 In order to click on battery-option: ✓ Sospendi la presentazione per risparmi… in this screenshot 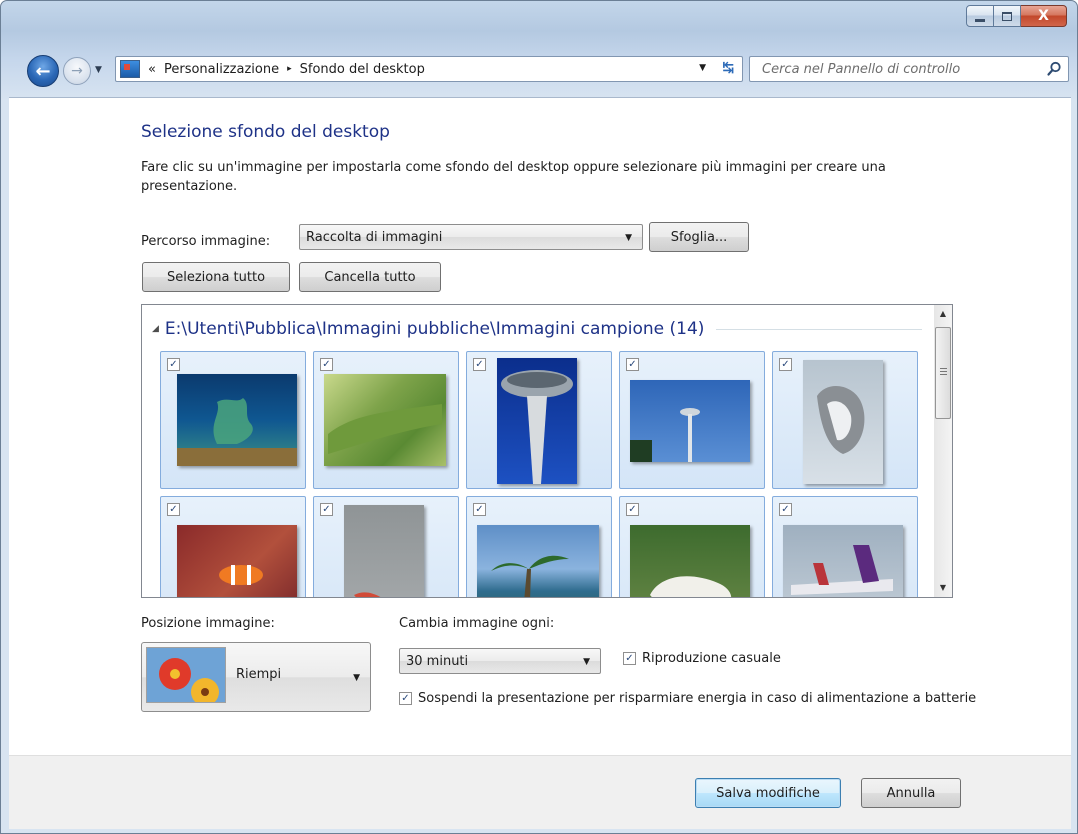, I will do `click(687, 698)`.